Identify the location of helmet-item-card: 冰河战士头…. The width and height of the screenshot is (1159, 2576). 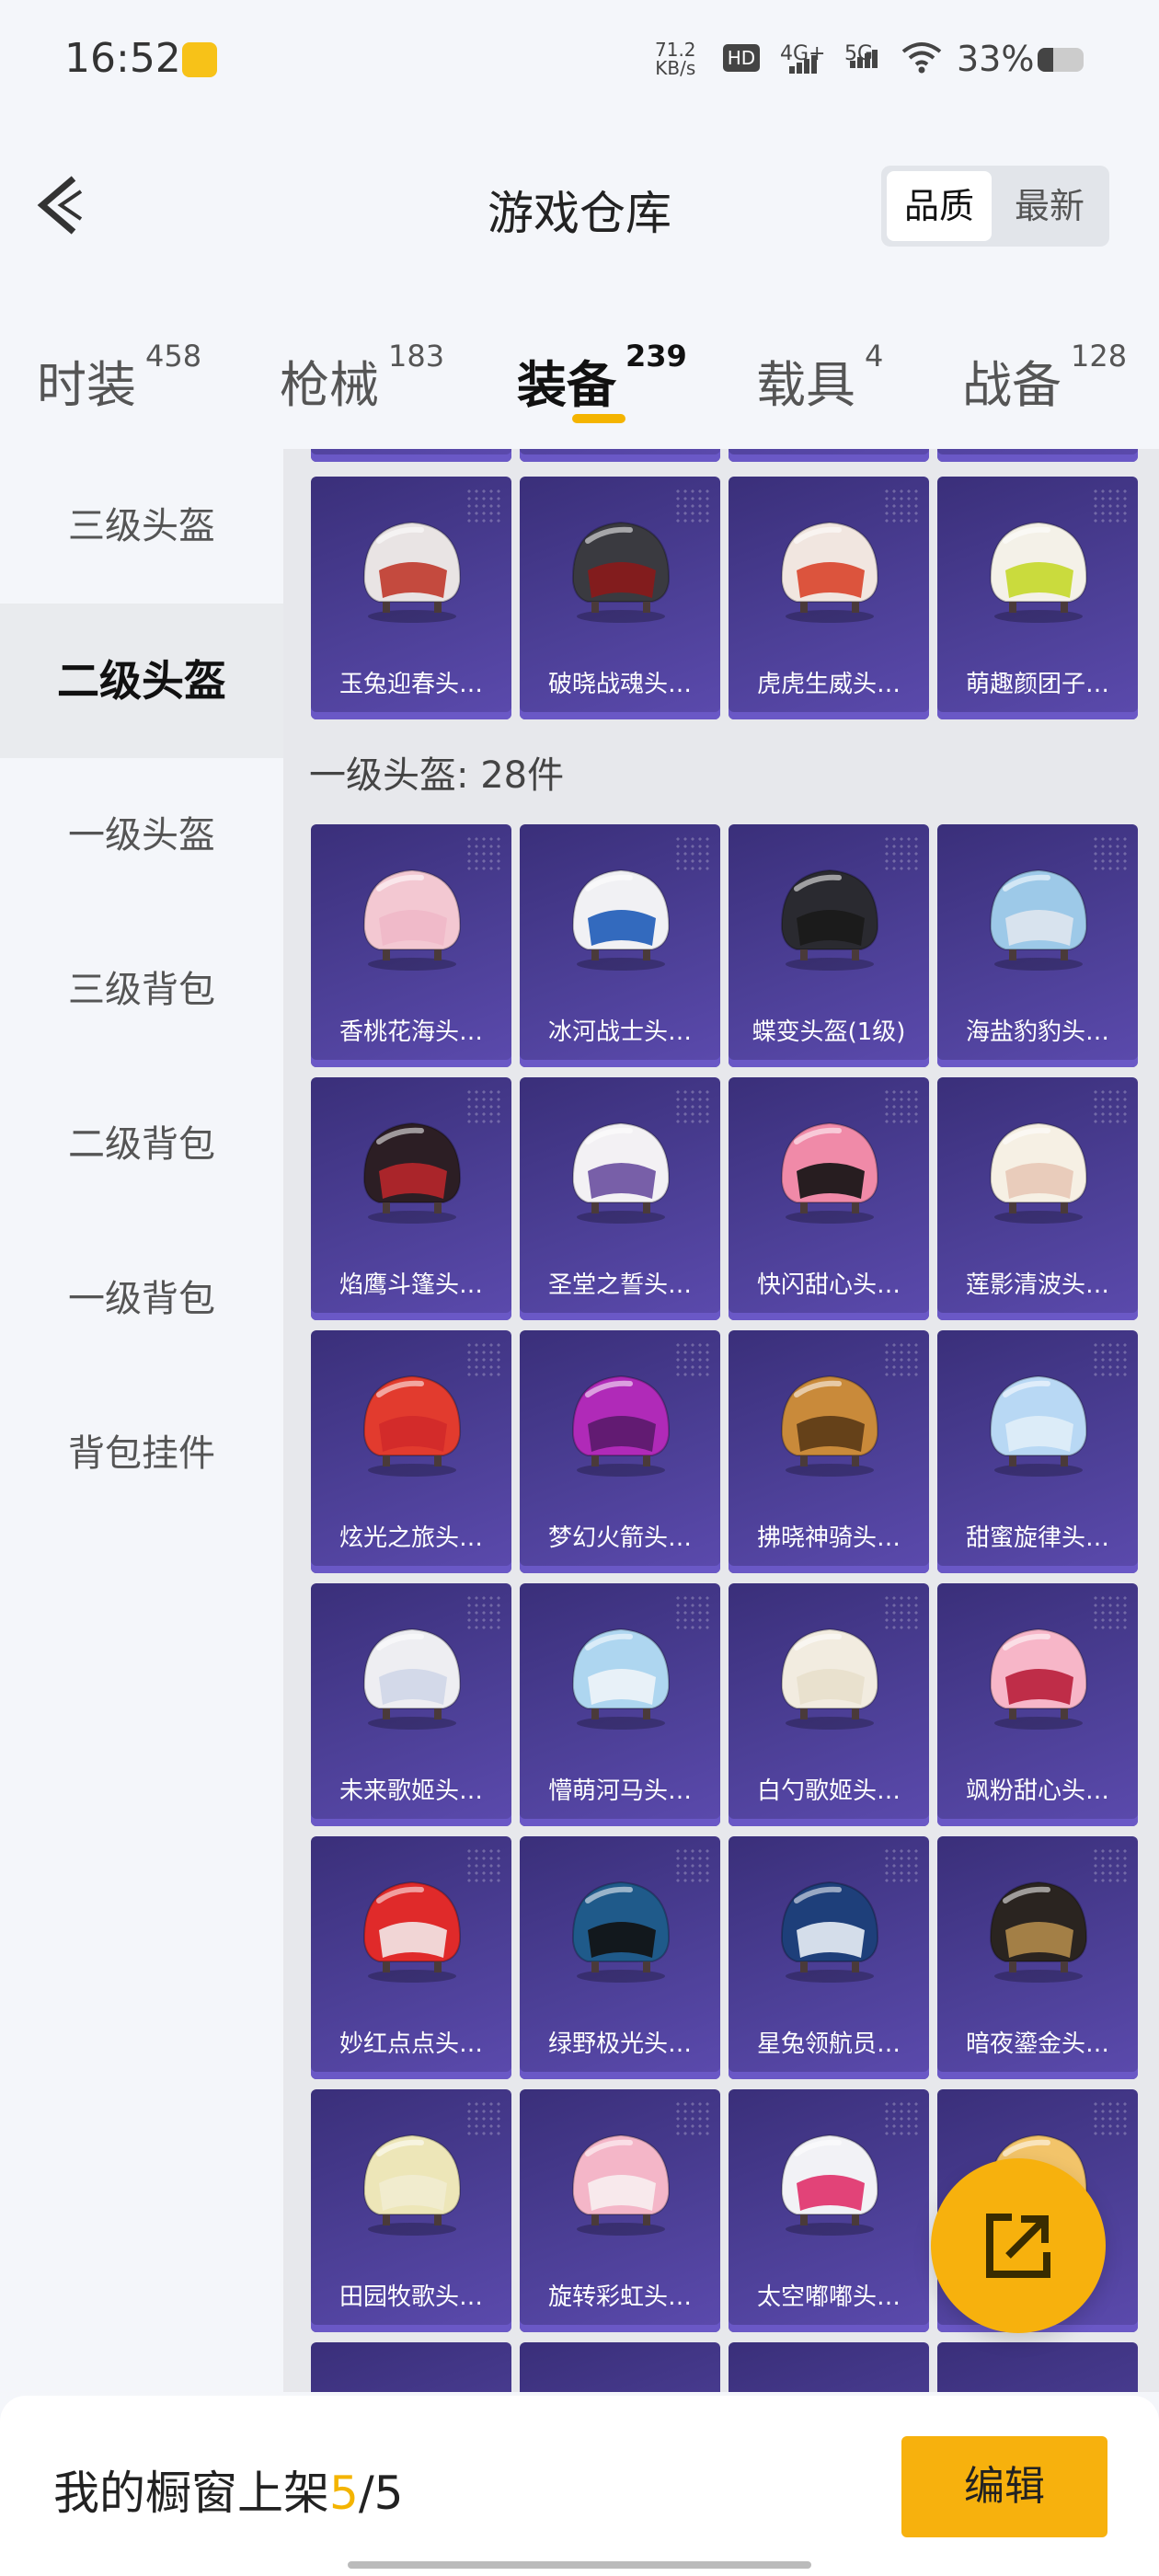
(620, 945).